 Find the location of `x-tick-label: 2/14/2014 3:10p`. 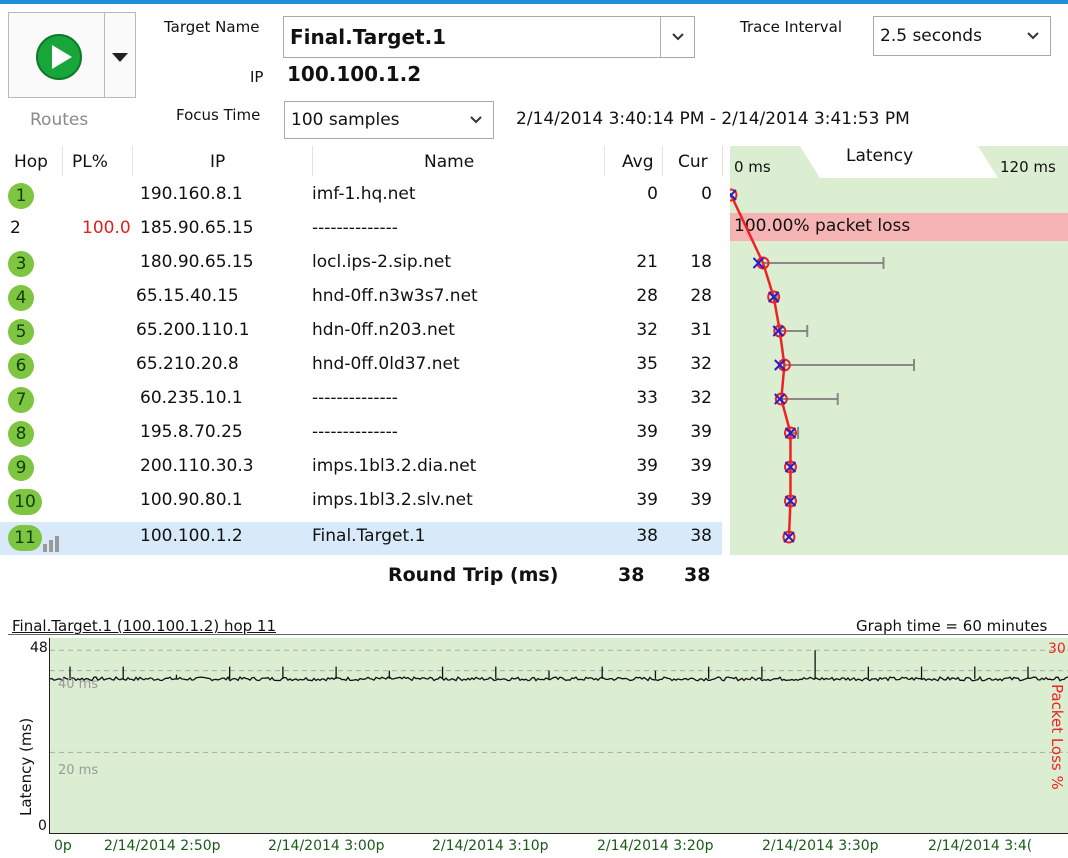

x-tick-label: 2/14/2014 3:10p is located at coordinates (490, 846).